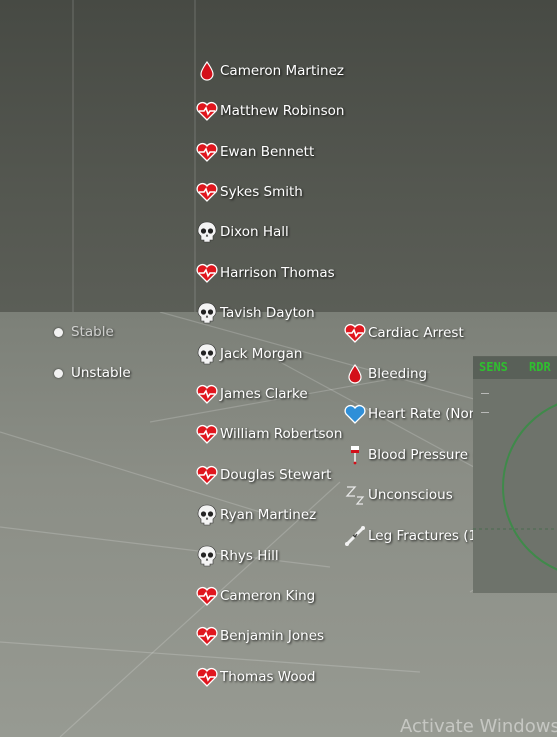  I want to click on condition-row: Cardiac Arrest, so click(404, 333).